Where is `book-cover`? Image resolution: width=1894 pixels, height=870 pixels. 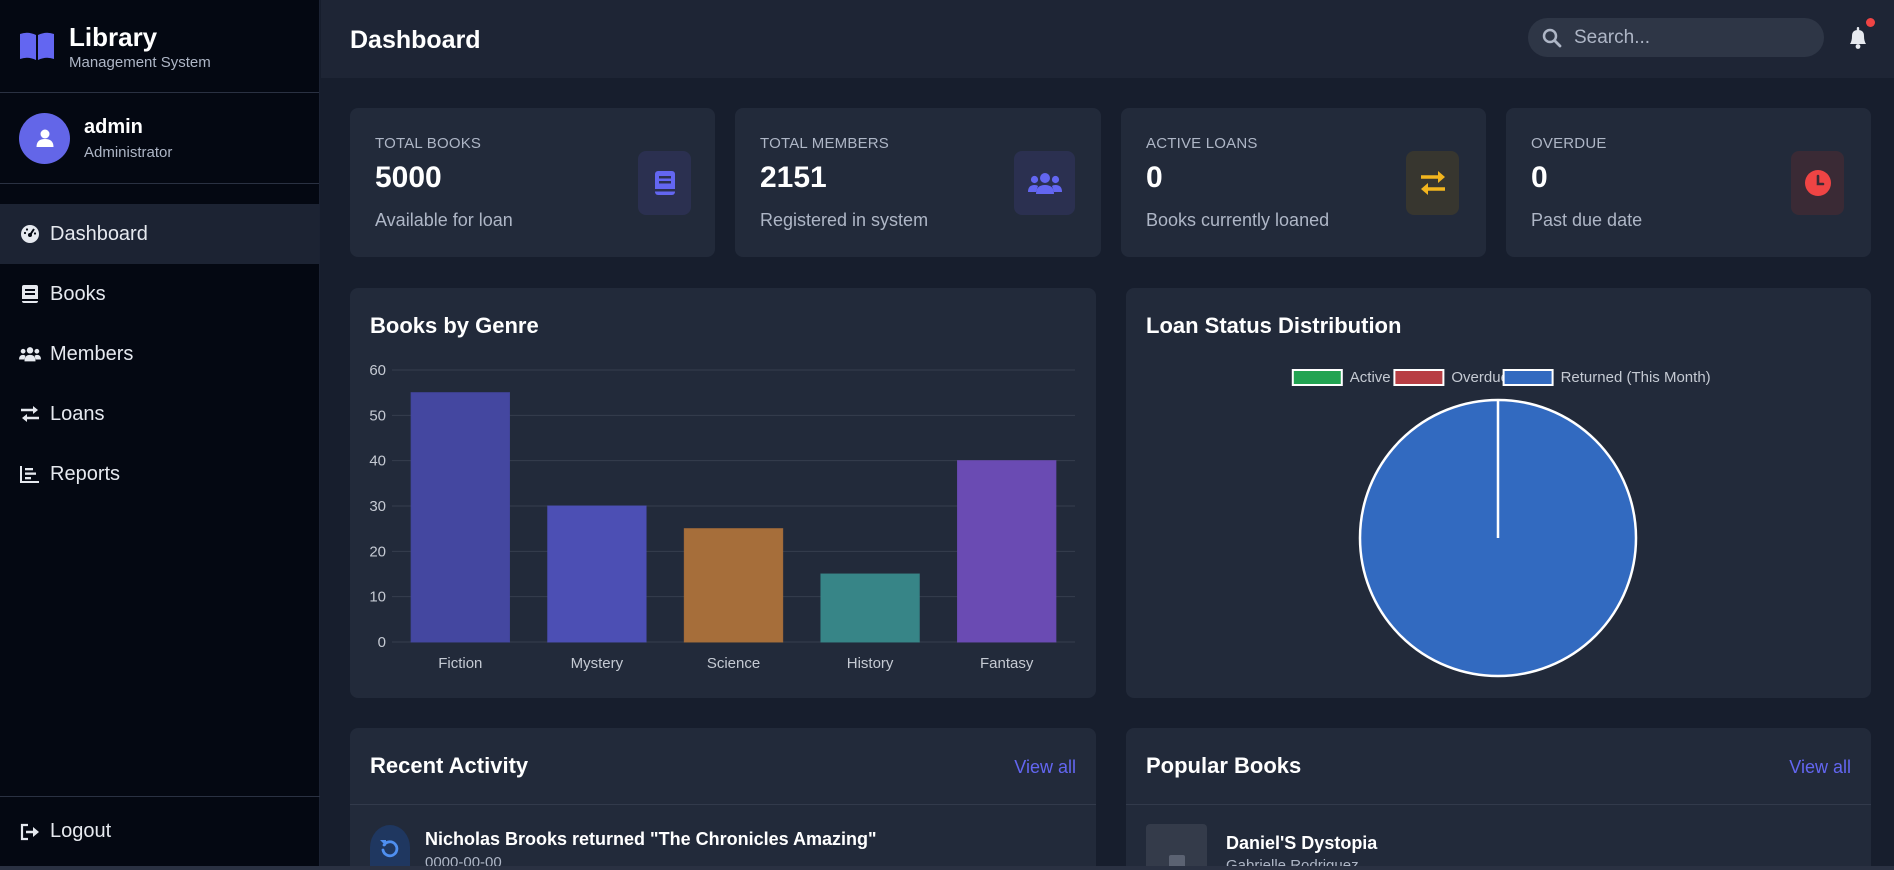
book-cover is located at coordinates (1176, 847).